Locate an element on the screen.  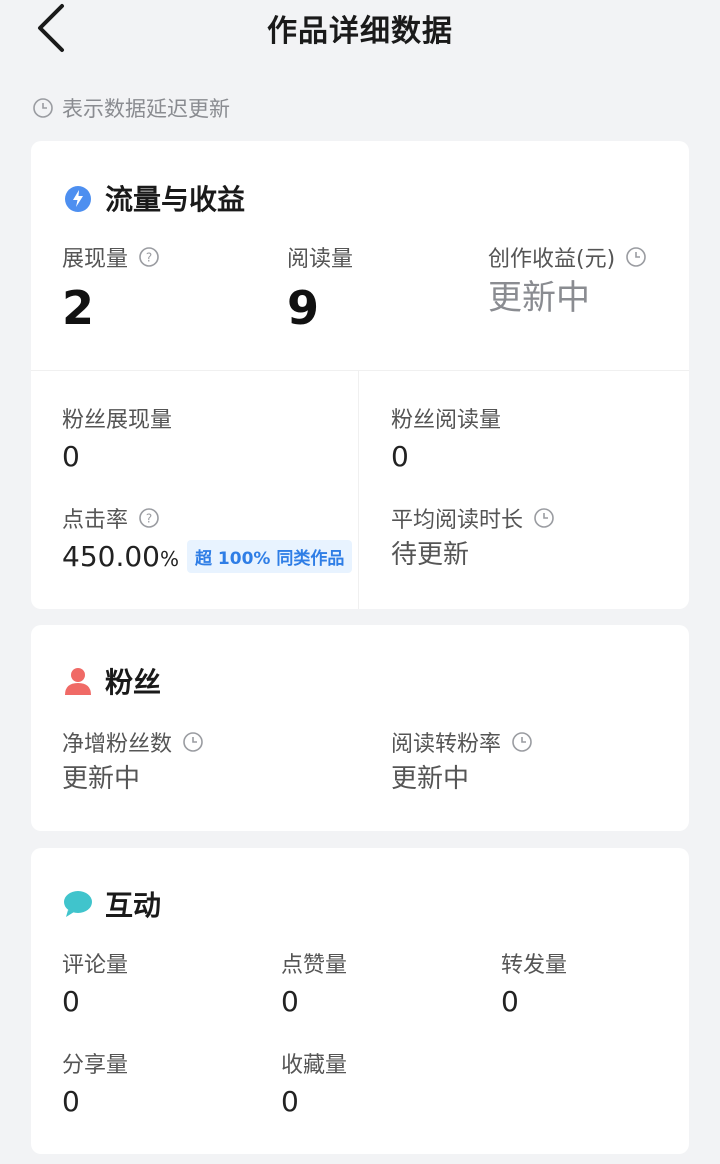
read-to-fan-metric: 阅读转粉率 更新中 is located at coordinates (462, 760).